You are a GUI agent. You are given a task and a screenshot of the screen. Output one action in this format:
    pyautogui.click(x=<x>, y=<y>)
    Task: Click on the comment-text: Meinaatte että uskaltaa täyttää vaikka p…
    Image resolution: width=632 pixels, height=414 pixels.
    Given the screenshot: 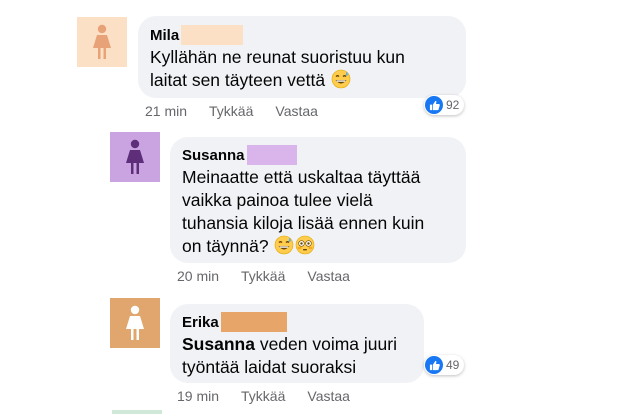 What is the action you would take?
    pyautogui.click(x=303, y=211)
    